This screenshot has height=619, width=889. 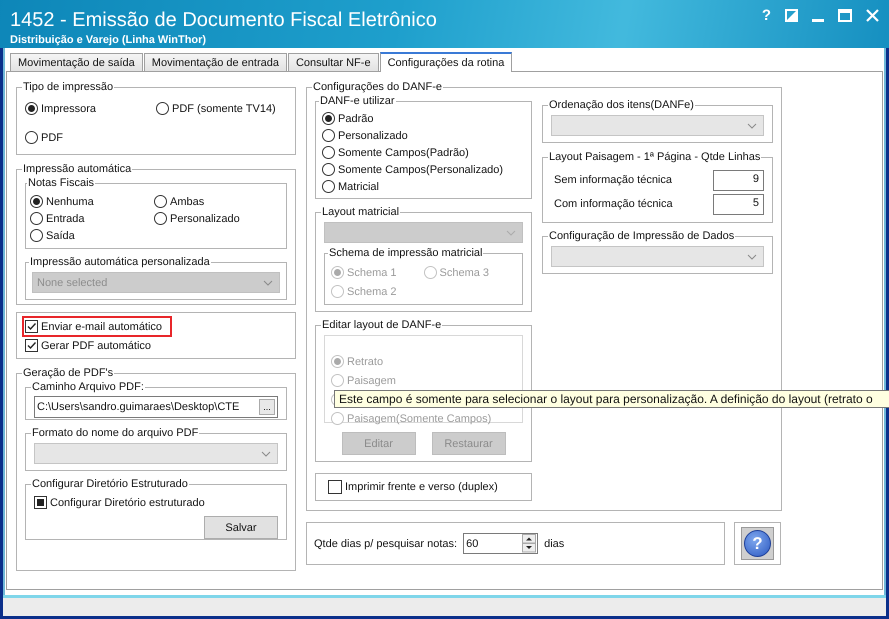 I want to click on restore-icon, so click(x=791, y=15).